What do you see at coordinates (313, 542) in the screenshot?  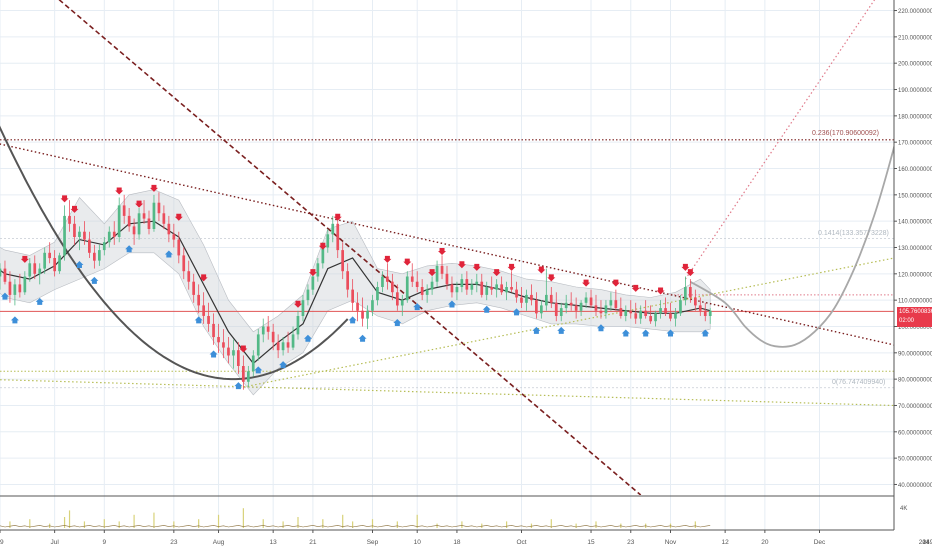 I see `time-tick-label: 21` at bounding box center [313, 542].